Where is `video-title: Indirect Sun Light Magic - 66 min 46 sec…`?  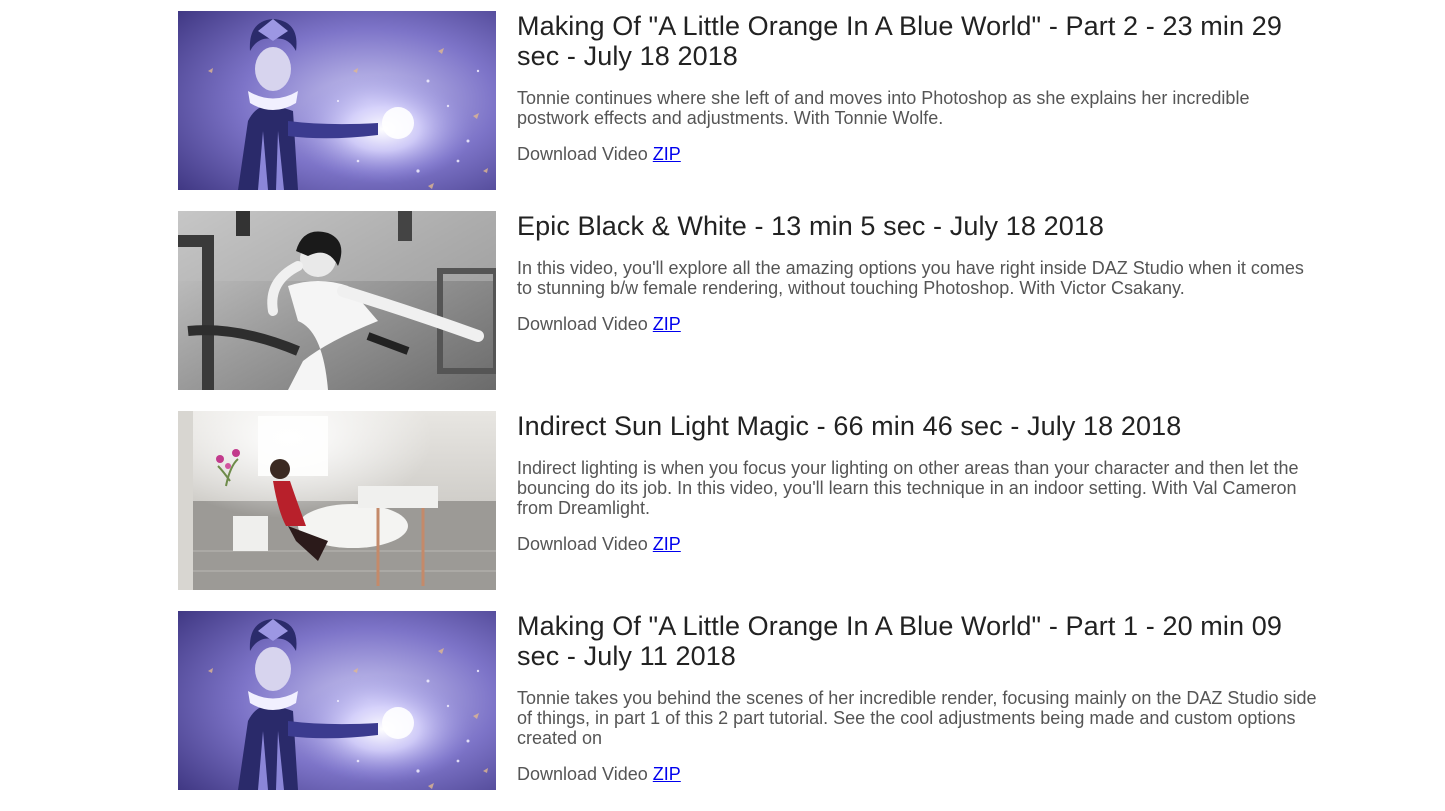 video-title: Indirect Sun Light Magic - 66 min 46 sec… is located at coordinates (849, 426).